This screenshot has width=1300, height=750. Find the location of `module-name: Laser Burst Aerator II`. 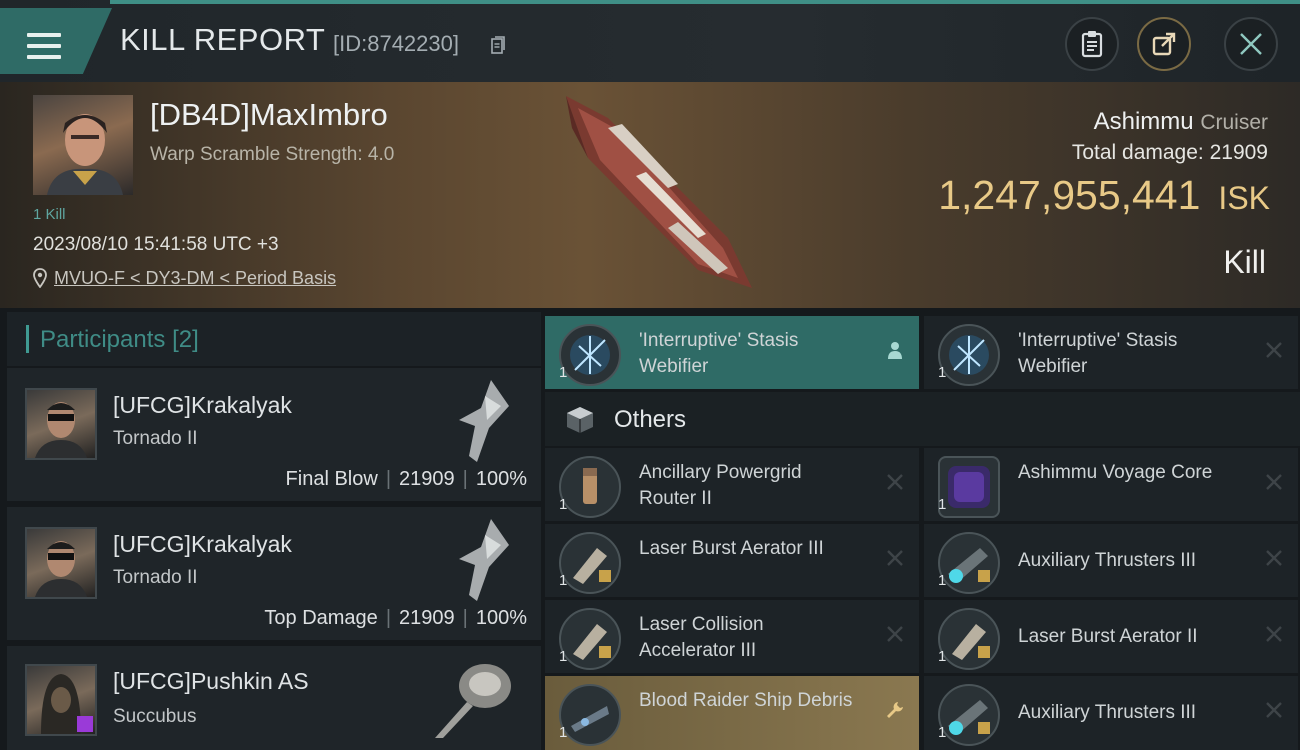

module-name: Laser Burst Aerator II is located at coordinates (1108, 636).